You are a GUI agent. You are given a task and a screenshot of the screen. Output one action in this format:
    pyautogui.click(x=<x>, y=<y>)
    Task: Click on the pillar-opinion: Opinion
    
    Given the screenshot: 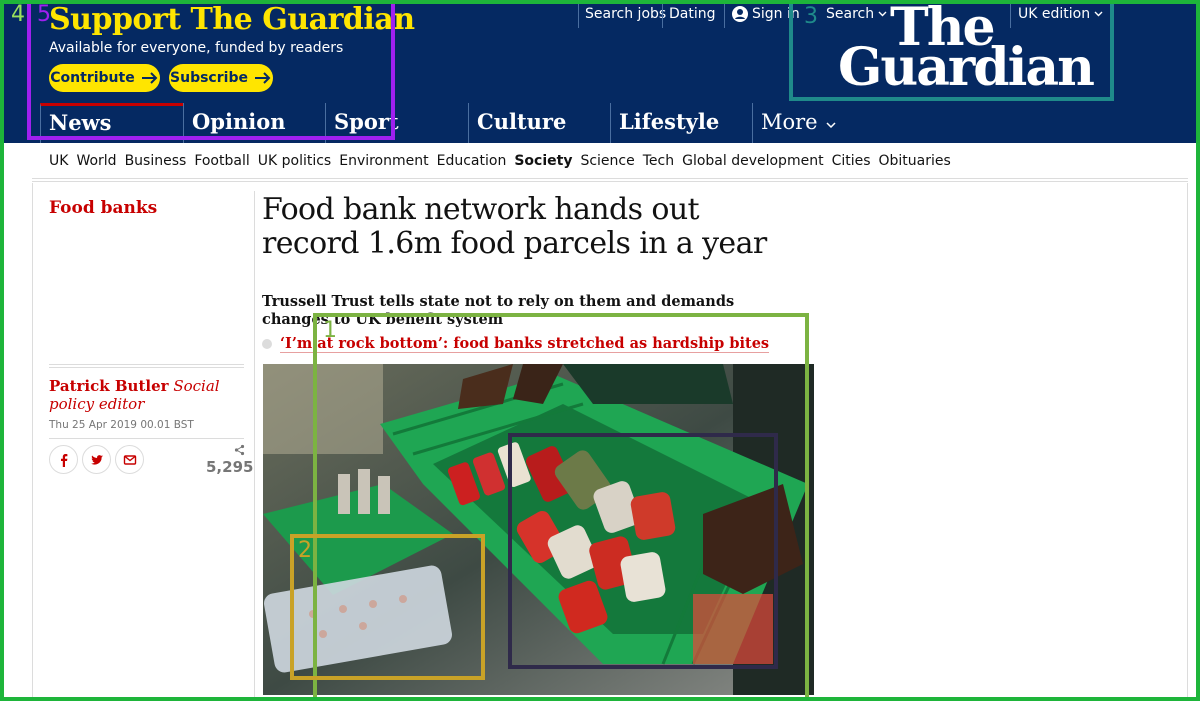 What is the action you would take?
    pyautogui.click(x=254, y=123)
    